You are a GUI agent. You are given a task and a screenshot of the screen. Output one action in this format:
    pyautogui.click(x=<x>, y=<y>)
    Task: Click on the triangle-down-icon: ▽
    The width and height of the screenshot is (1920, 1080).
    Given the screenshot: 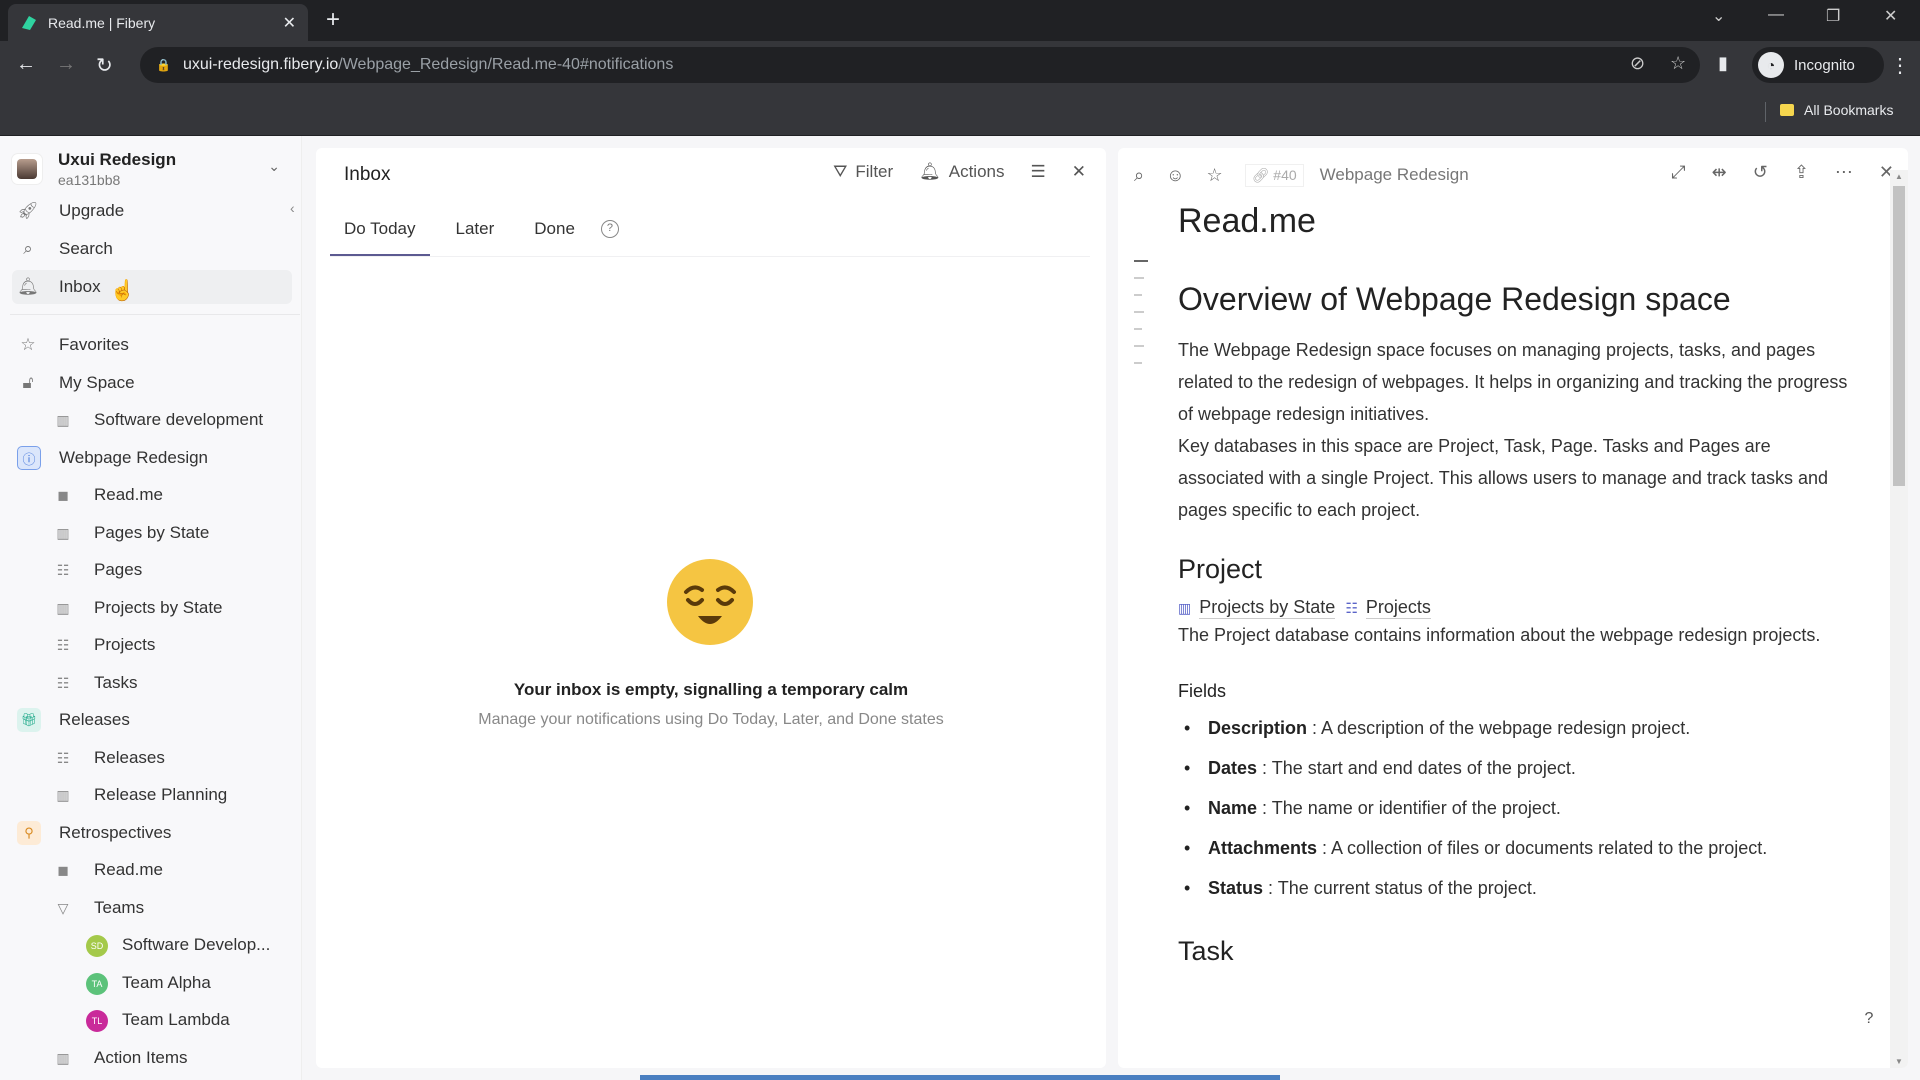 What is the action you would take?
    pyautogui.click(x=63, y=907)
    